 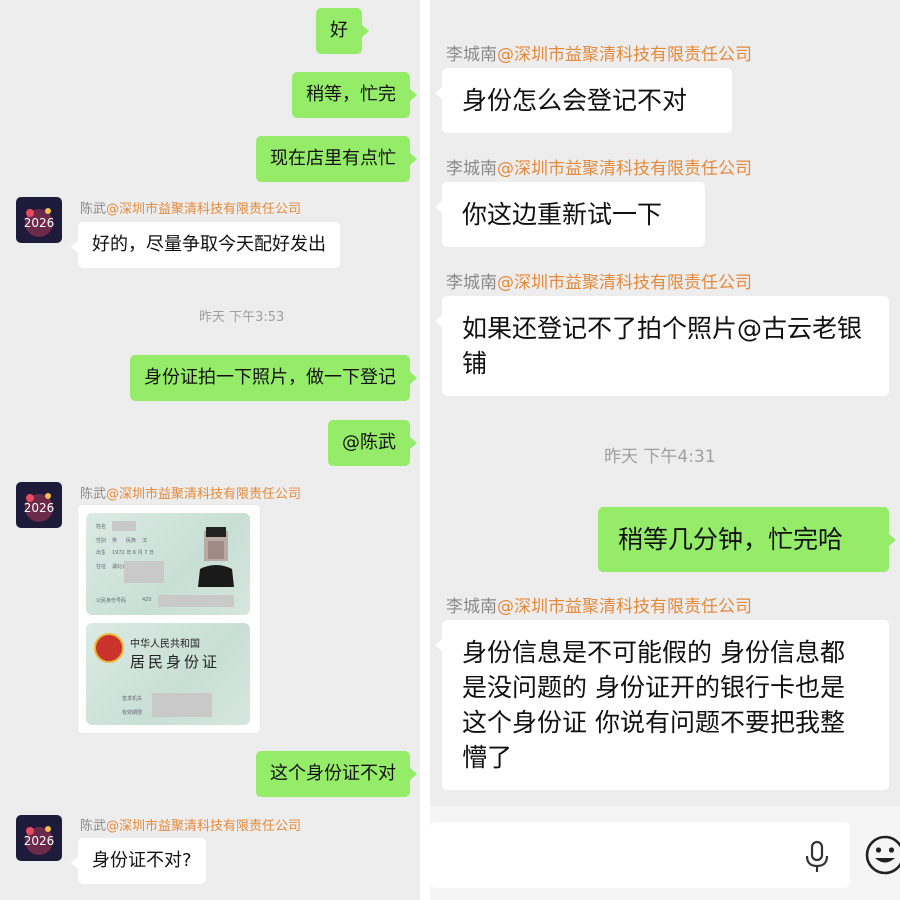 What do you see at coordinates (165, 644) in the screenshot?
I see `id-card-title: 中华人民共和国` at bounding box center [165, 644].